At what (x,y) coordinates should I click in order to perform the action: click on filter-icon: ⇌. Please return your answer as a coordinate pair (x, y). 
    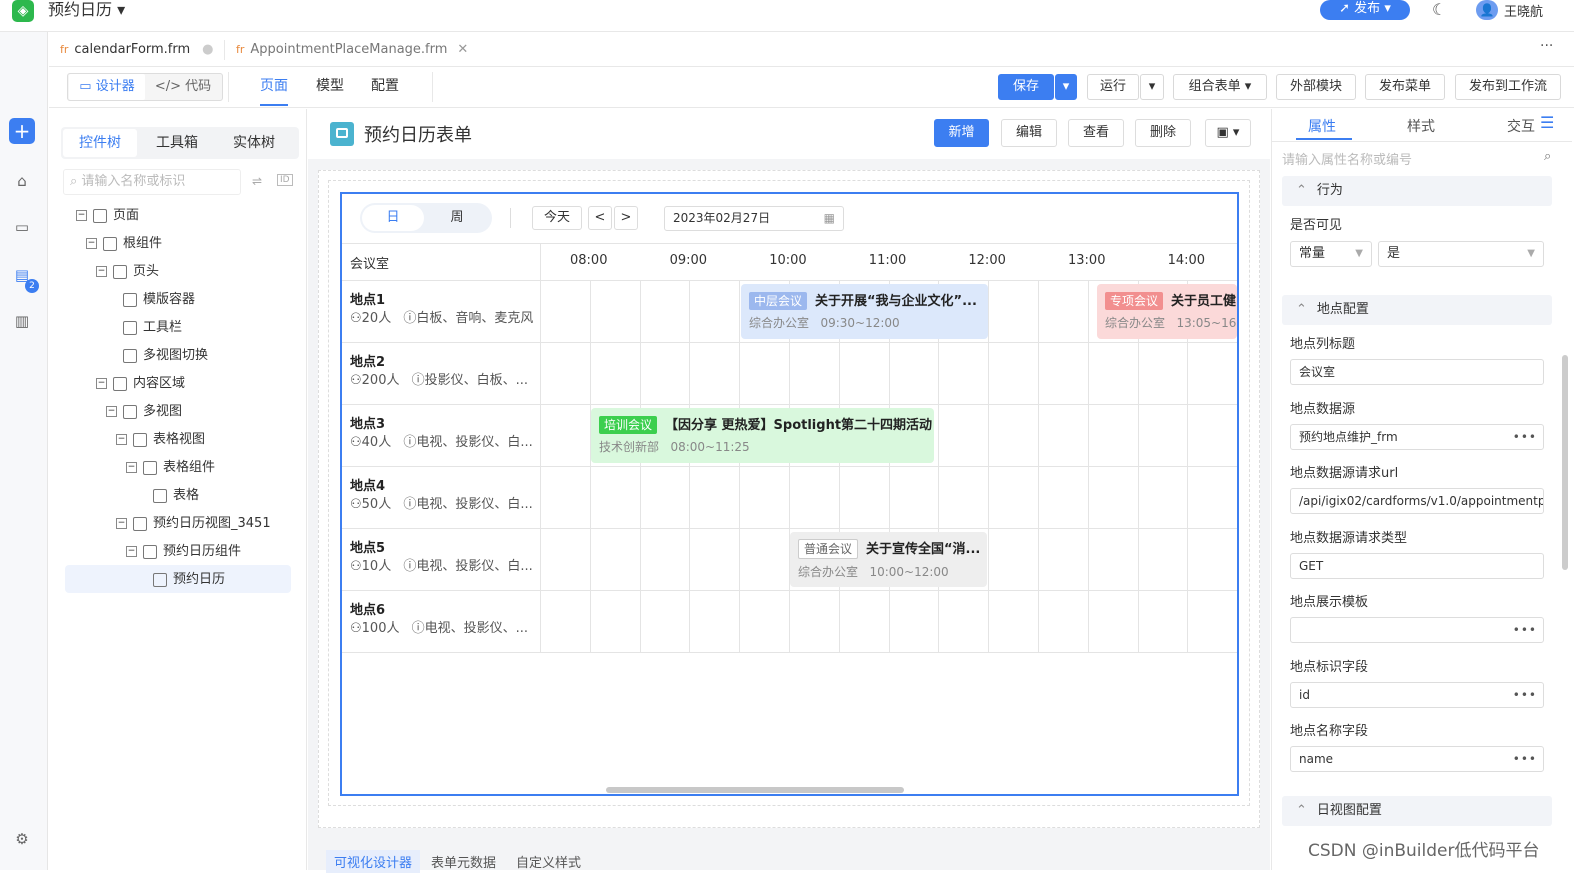
    Looking at the image, I should click on (257, 181).